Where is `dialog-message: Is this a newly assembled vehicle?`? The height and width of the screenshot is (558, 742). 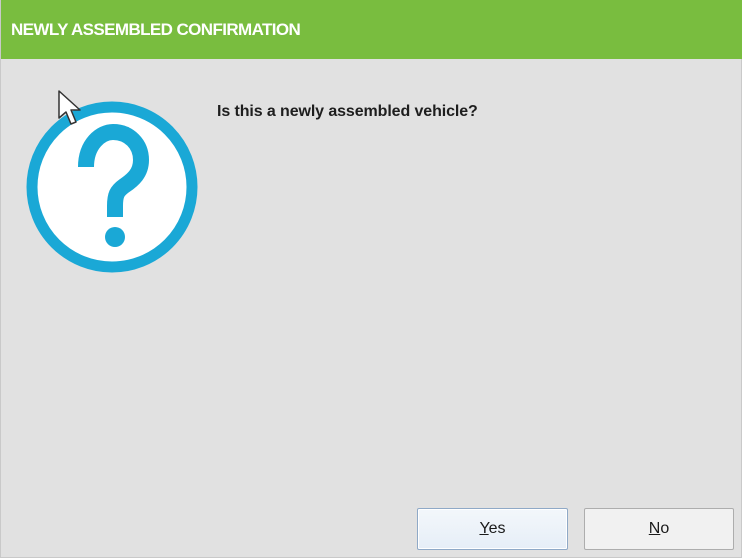
dialog-message: Is this a newly assembled vehicle? is located at coordinates (347, 111).